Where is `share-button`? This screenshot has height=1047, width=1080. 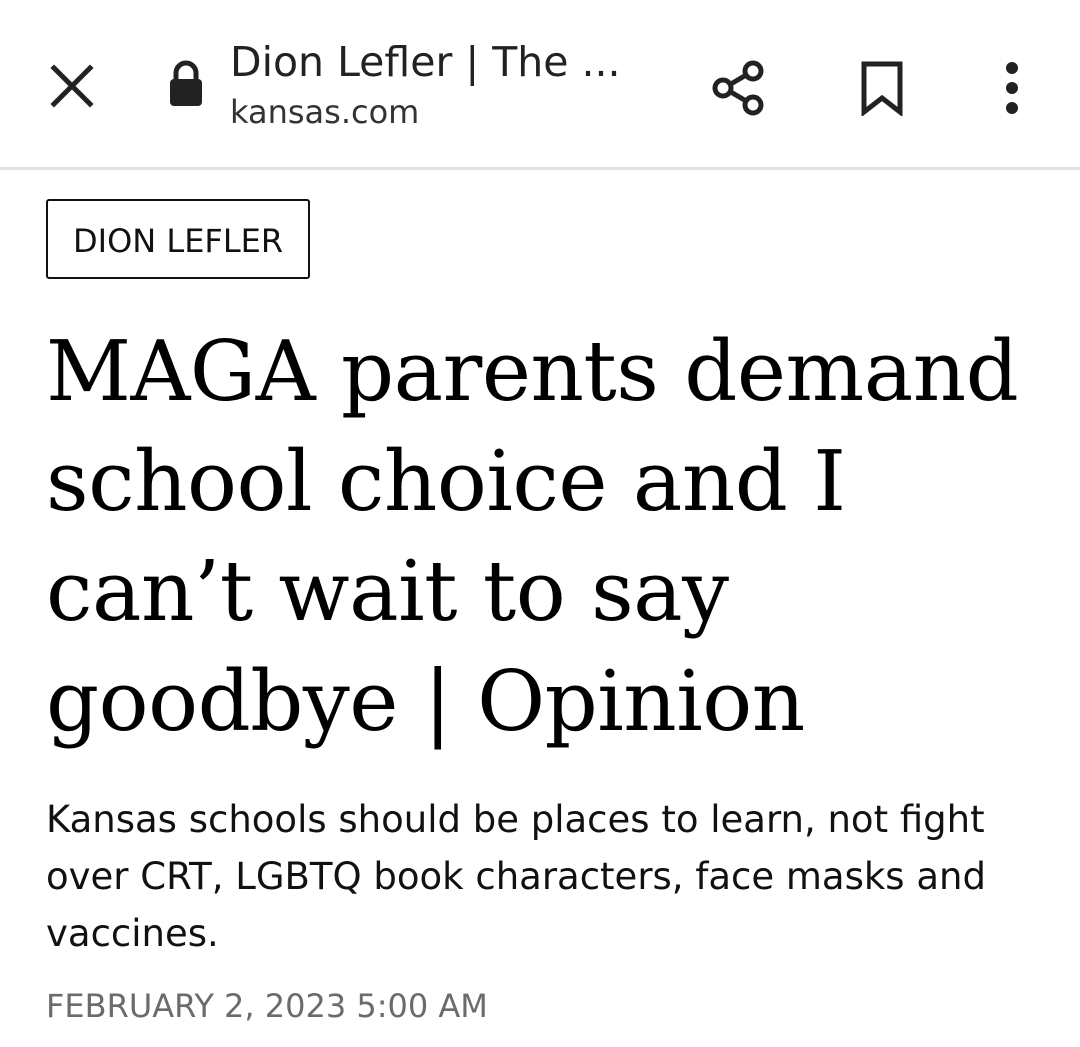 share-button is located at coordinates (738, 88).